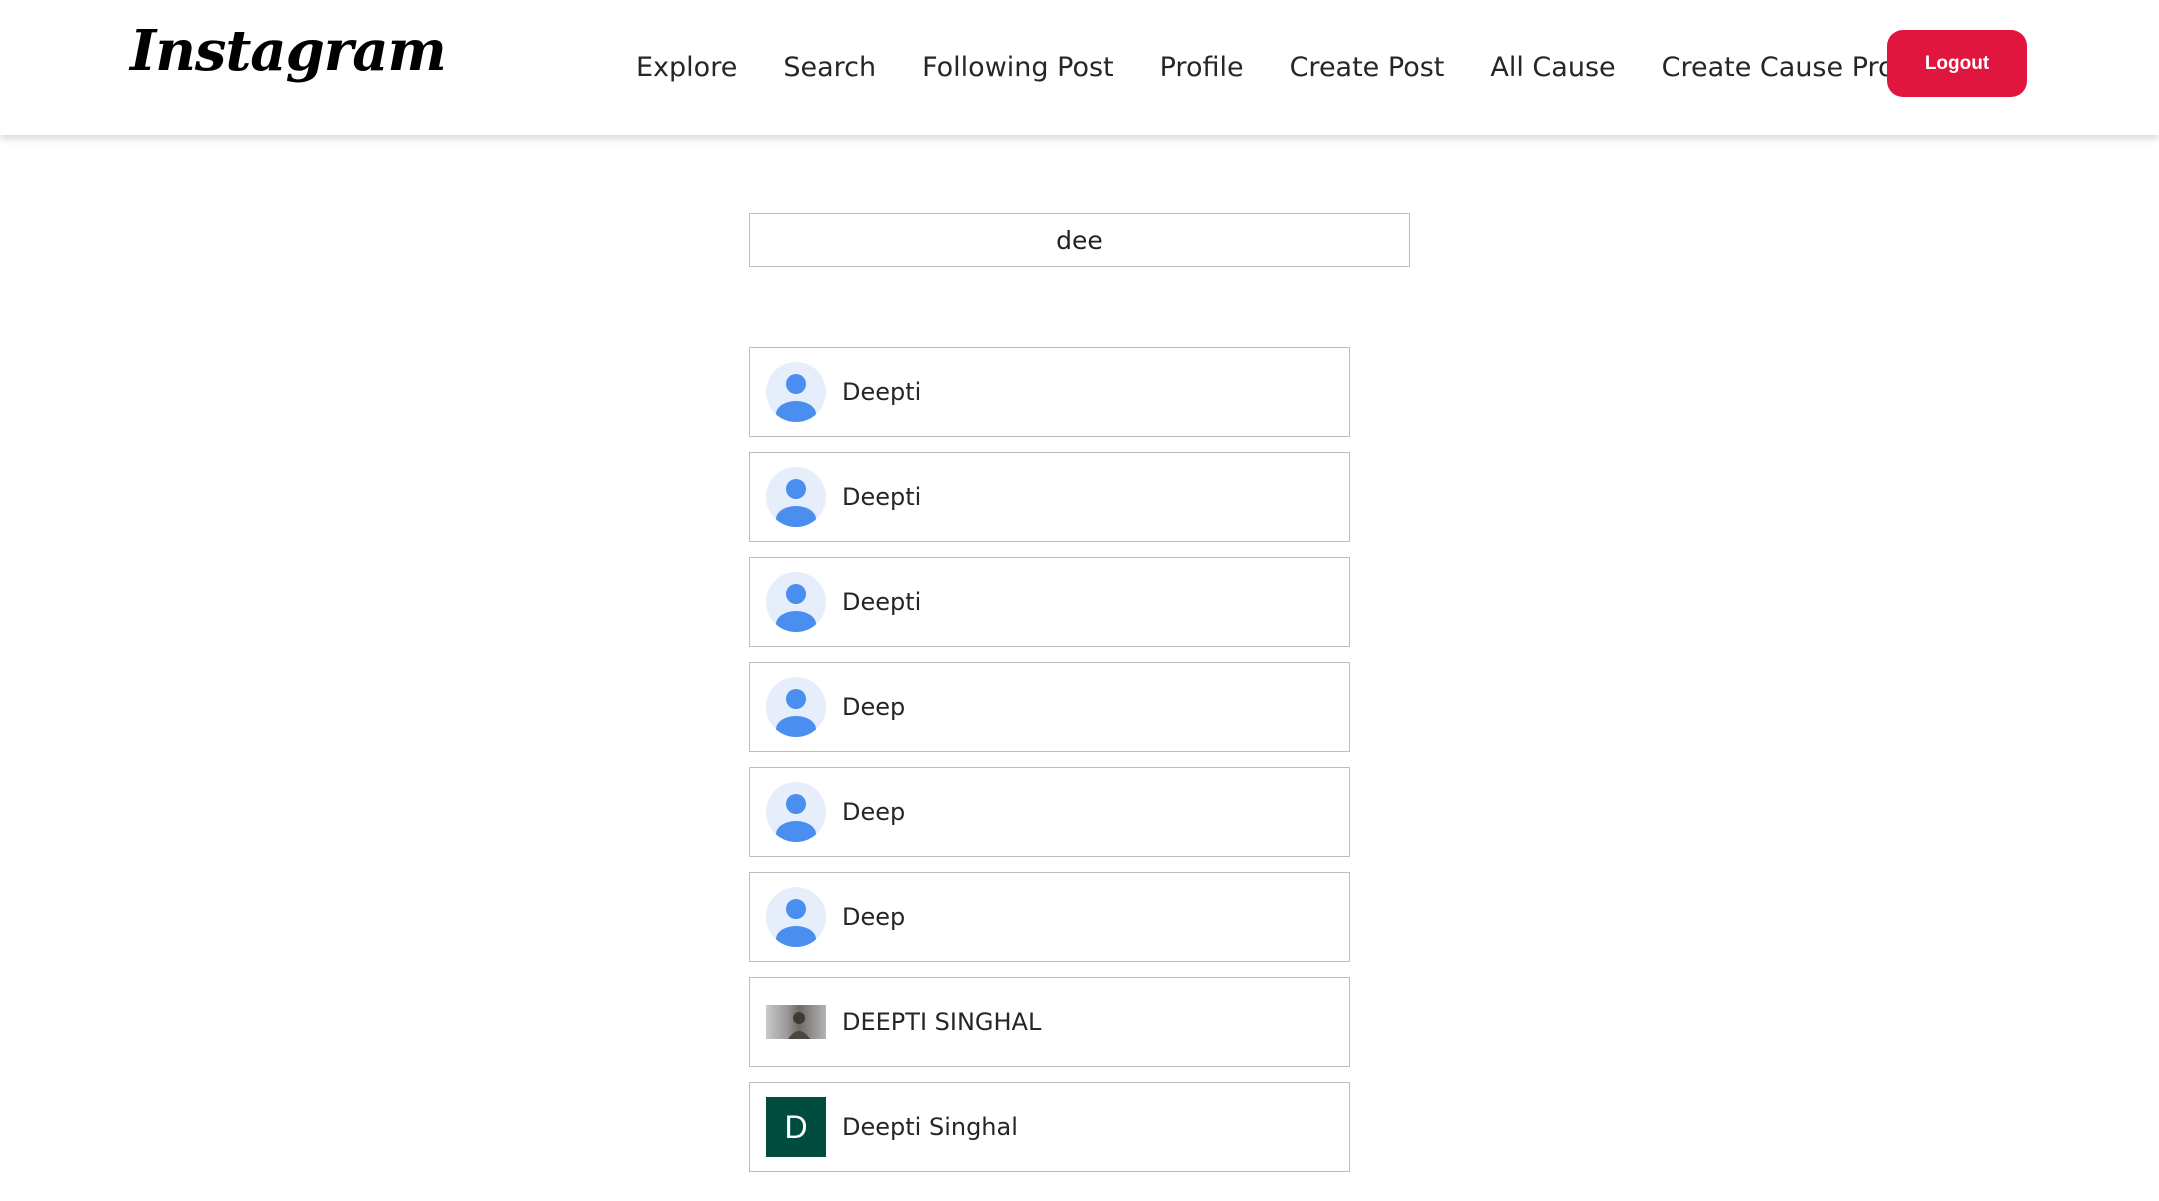  What do you see at coordinates (796, 1022) in the screenshot?
I see `profile-photo` at bounding box center [796, 1022].